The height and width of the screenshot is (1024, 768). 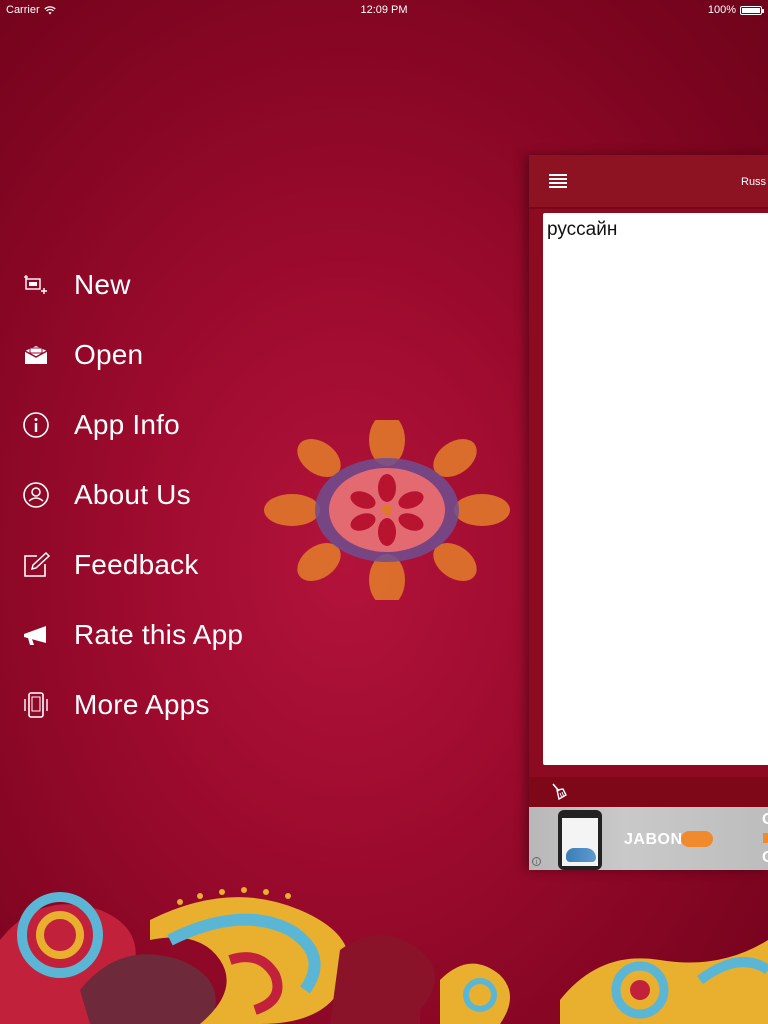 What do you see at coordinates (648, 838) in the screenshot?
I see `ad-banner: i JABONG O O` at bounding box center [648, 838].